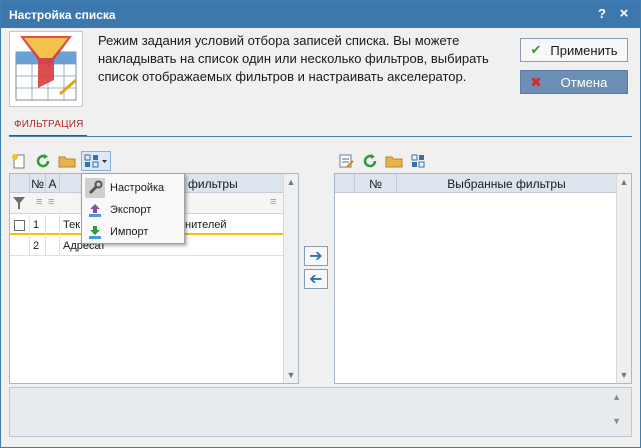 This screenshot has width=641, height=448. Describe the element at coordinates (394, 161) in the screenshot. I see `folder-icon-right` at that location.